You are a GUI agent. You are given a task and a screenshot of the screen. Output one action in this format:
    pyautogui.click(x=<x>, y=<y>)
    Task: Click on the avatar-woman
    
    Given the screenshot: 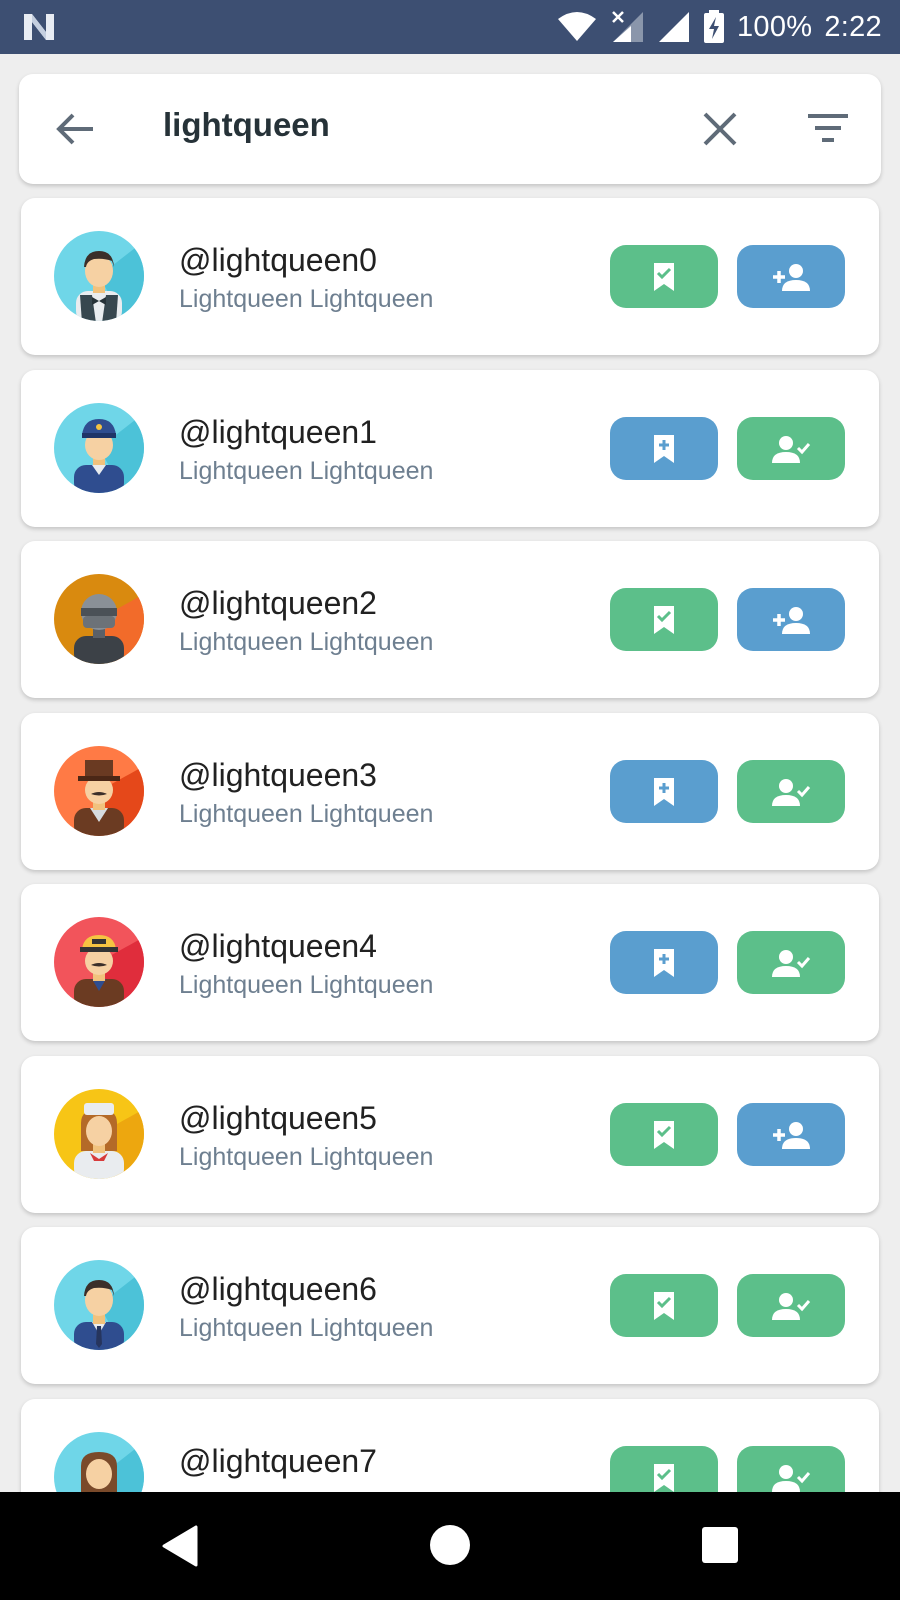 What is the action you would take?
    pyautogui.click(x=99, y=1462)
    